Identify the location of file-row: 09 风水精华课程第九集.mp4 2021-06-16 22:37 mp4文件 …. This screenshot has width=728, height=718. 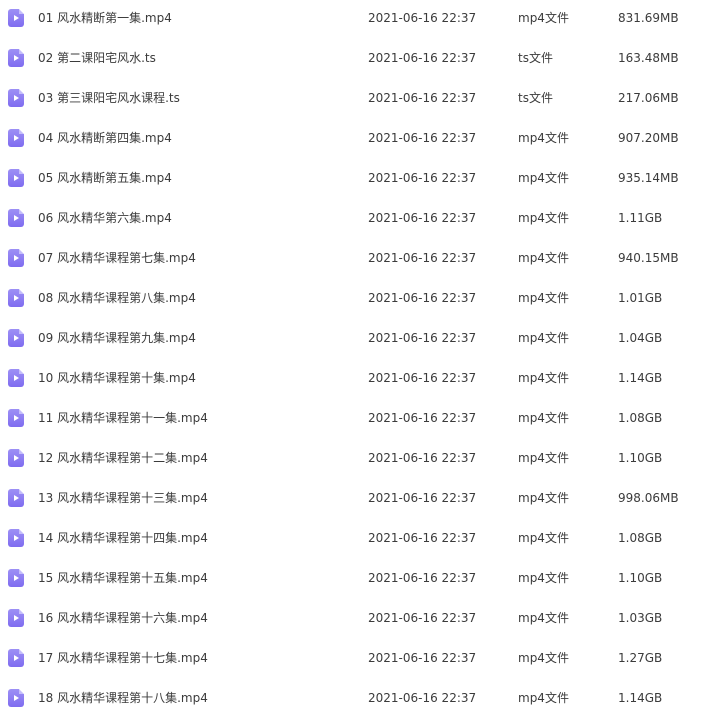
(364, 338).